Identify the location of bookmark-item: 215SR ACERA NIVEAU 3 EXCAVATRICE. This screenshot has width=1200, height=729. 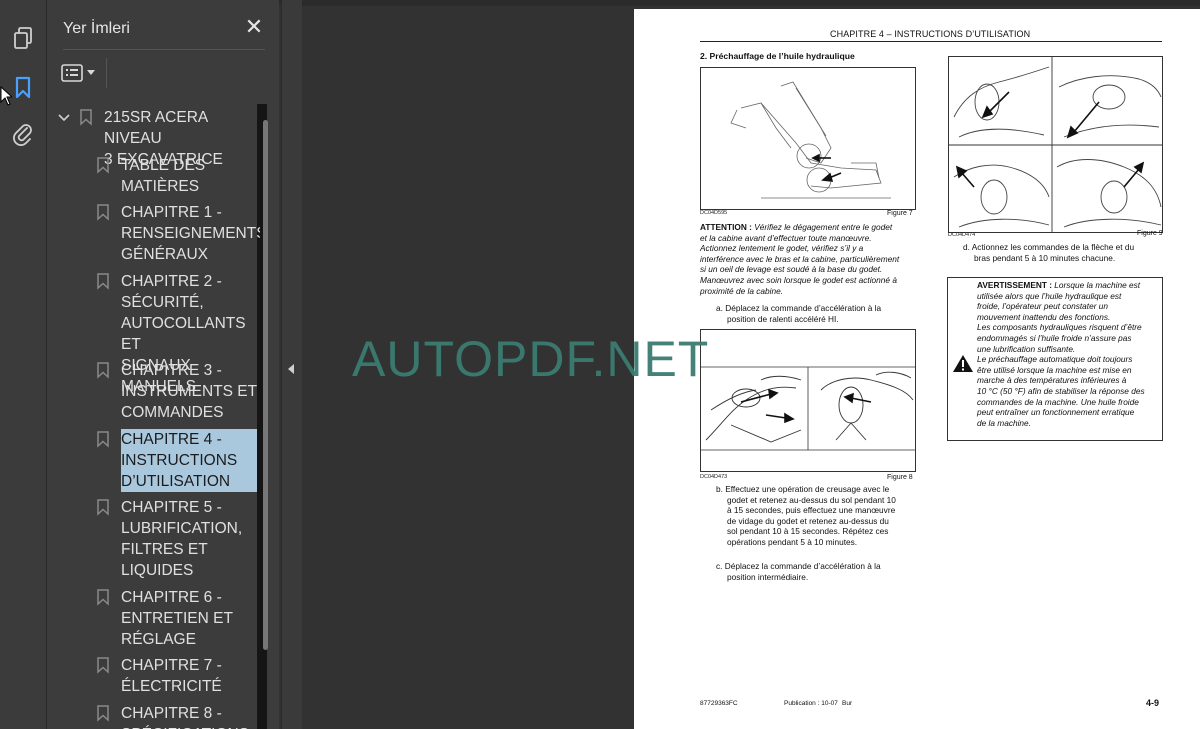
(157, 136).